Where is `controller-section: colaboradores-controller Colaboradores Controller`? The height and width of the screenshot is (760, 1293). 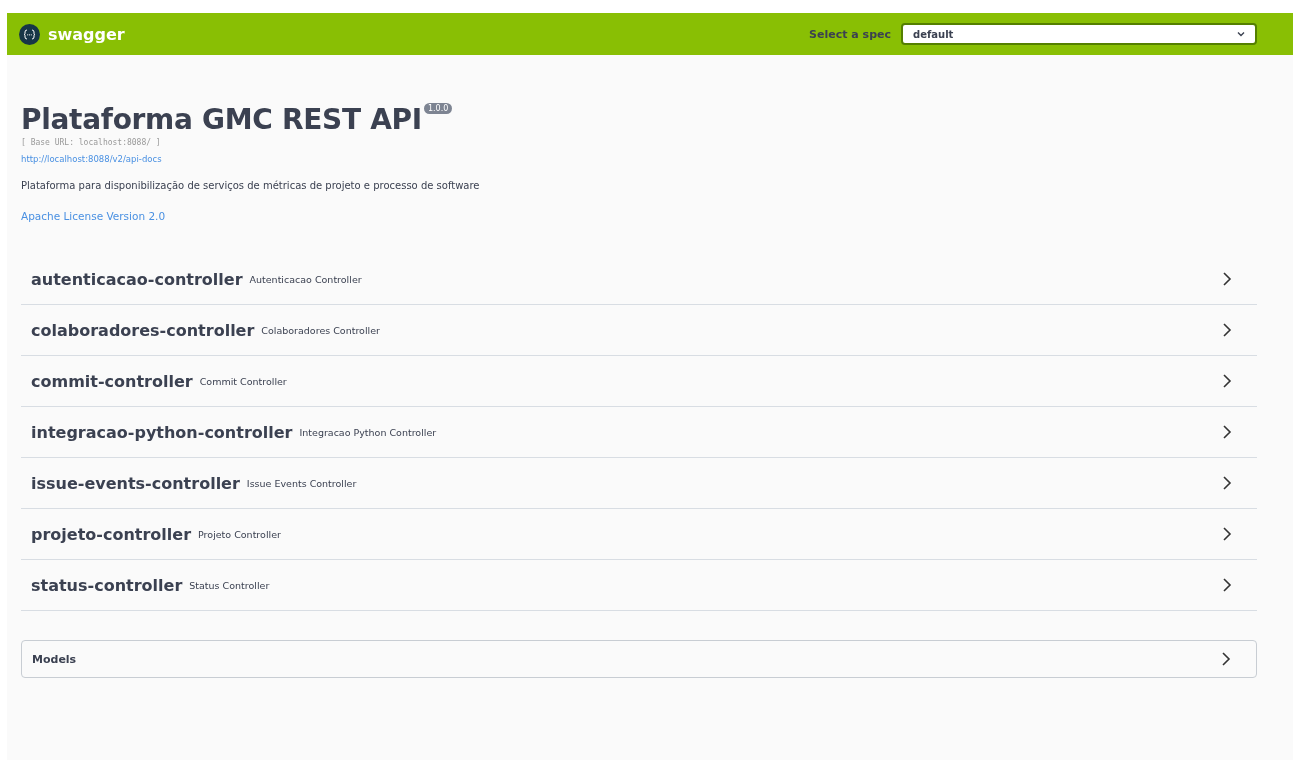
controller-section: colaboradores-controller Colaboradores Controller is located at coordinates (639, 330).